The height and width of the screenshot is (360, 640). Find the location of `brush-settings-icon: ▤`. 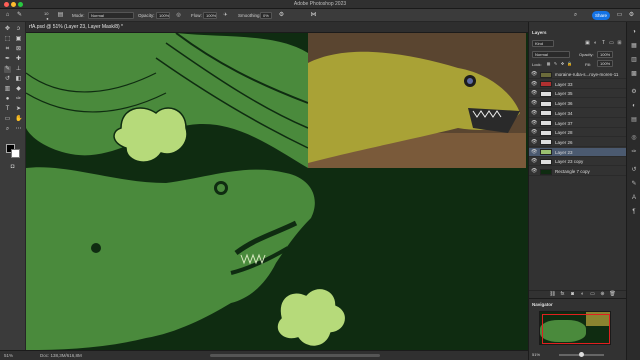

brush-settings-icon: ▤ is located at coordinates (60, 15).